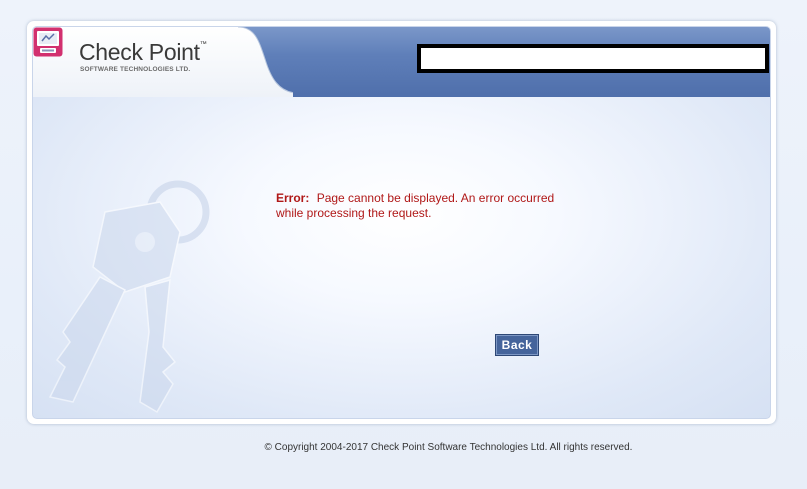 The height and width of the screenshot is (489, 807). Describe the element at coordinates (129, 297) in the screenshot. I see `key-icon` at that location.